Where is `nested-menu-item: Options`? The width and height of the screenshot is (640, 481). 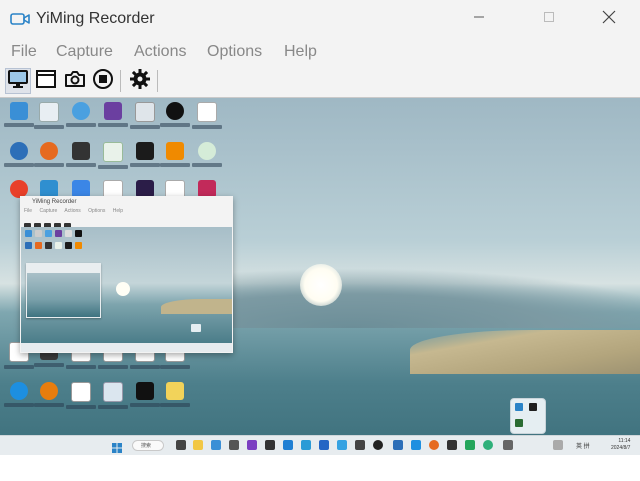 nested-menu-item: Options is located at coordinates (97, 211).